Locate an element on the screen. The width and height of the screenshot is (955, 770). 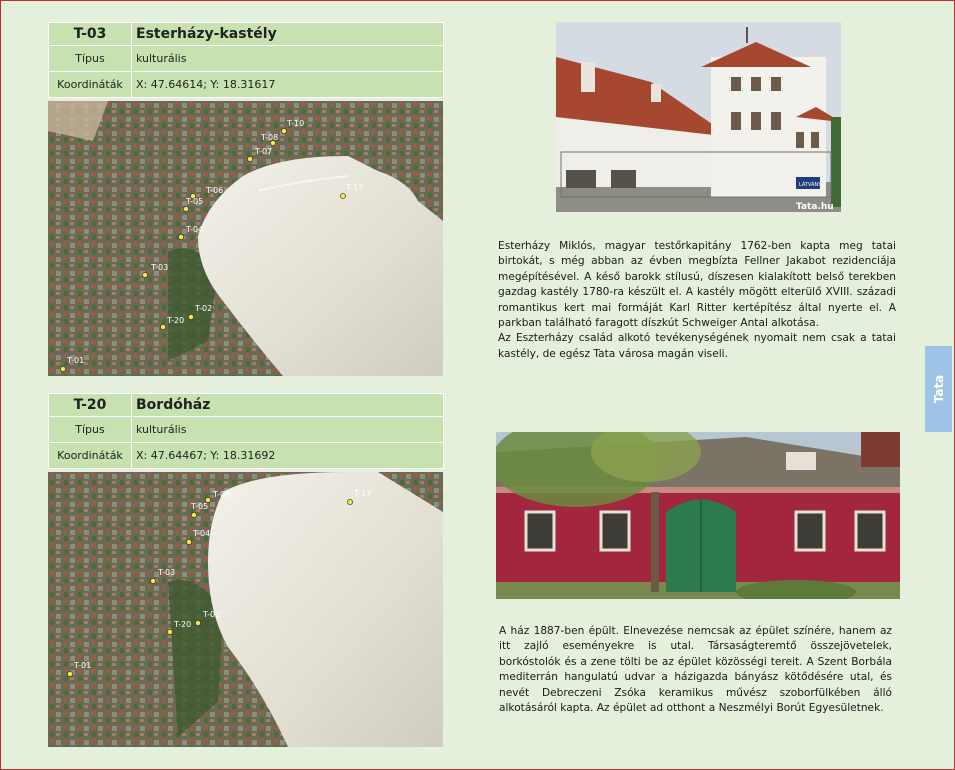
entry1-type-label: Típus is located at coordinates (90, 58).